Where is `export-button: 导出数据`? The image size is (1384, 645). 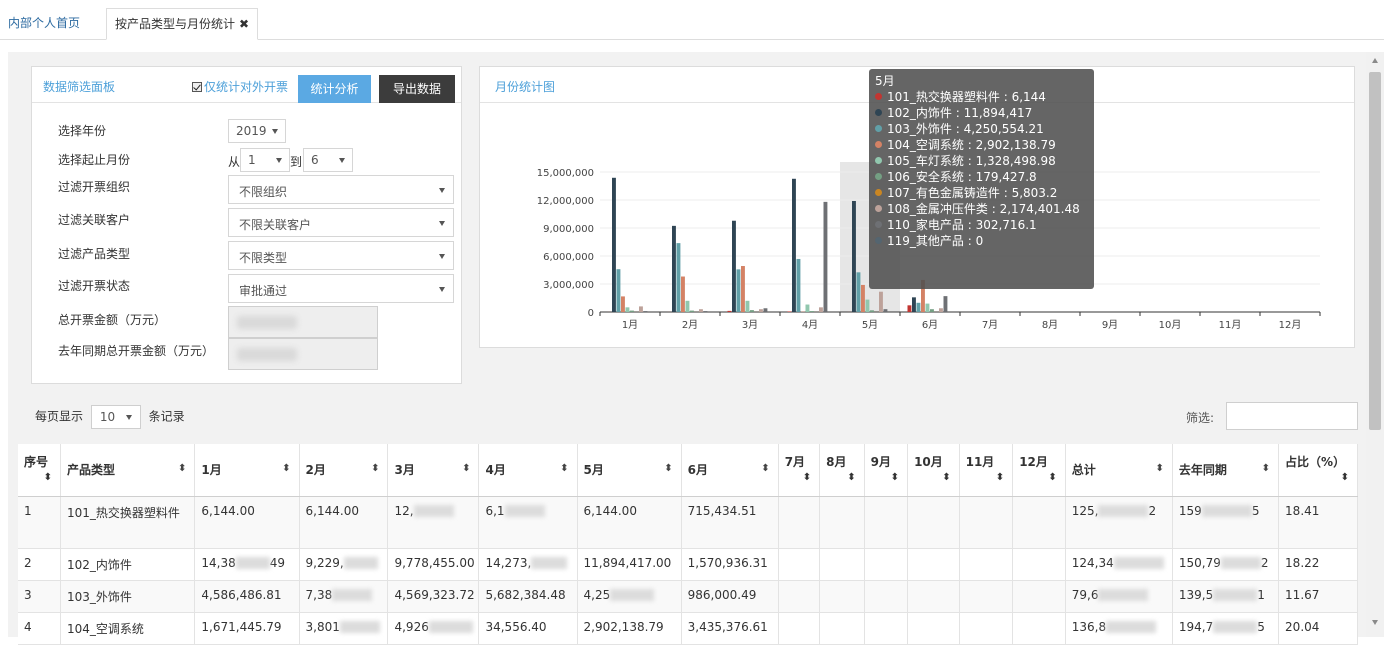 export-button: 导出数据 is located at coordinates (417, 89).